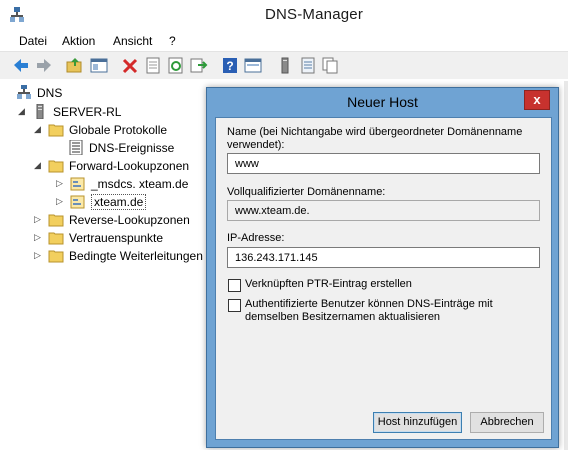 The height and width of the screenshot is (450, 568). Describe the element at coordinates (44, 65) in the screenshot. I see `forward-arrow-icon` at that location.